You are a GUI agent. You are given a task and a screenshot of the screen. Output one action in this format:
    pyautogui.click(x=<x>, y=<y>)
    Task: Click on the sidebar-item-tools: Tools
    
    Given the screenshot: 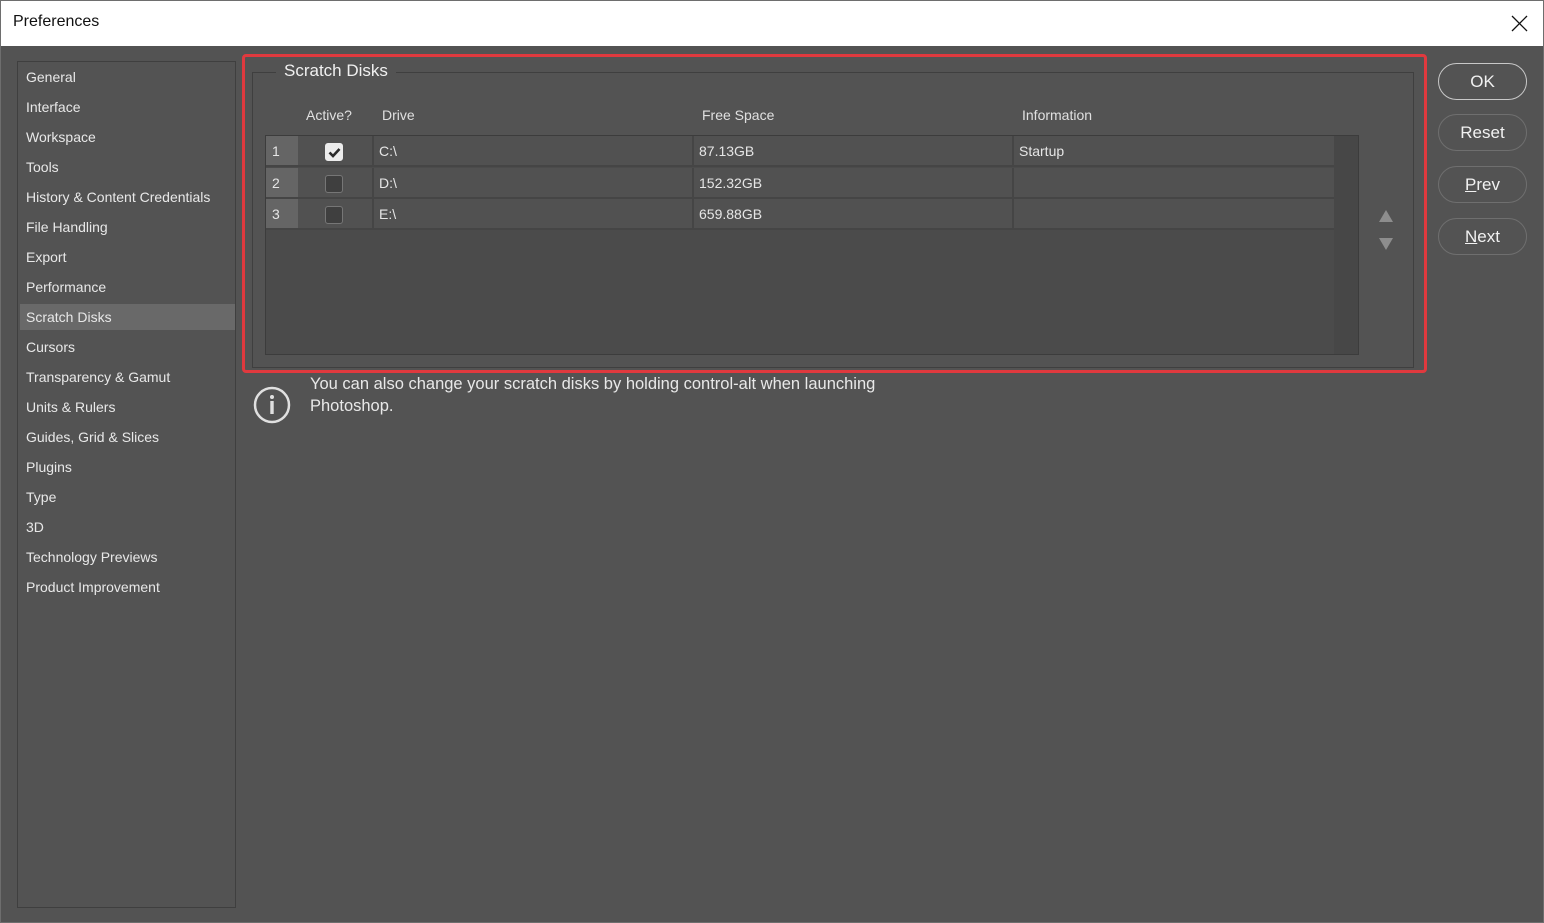 What is the action you would take?
    pyautogui.click(x=127, y=167)
    